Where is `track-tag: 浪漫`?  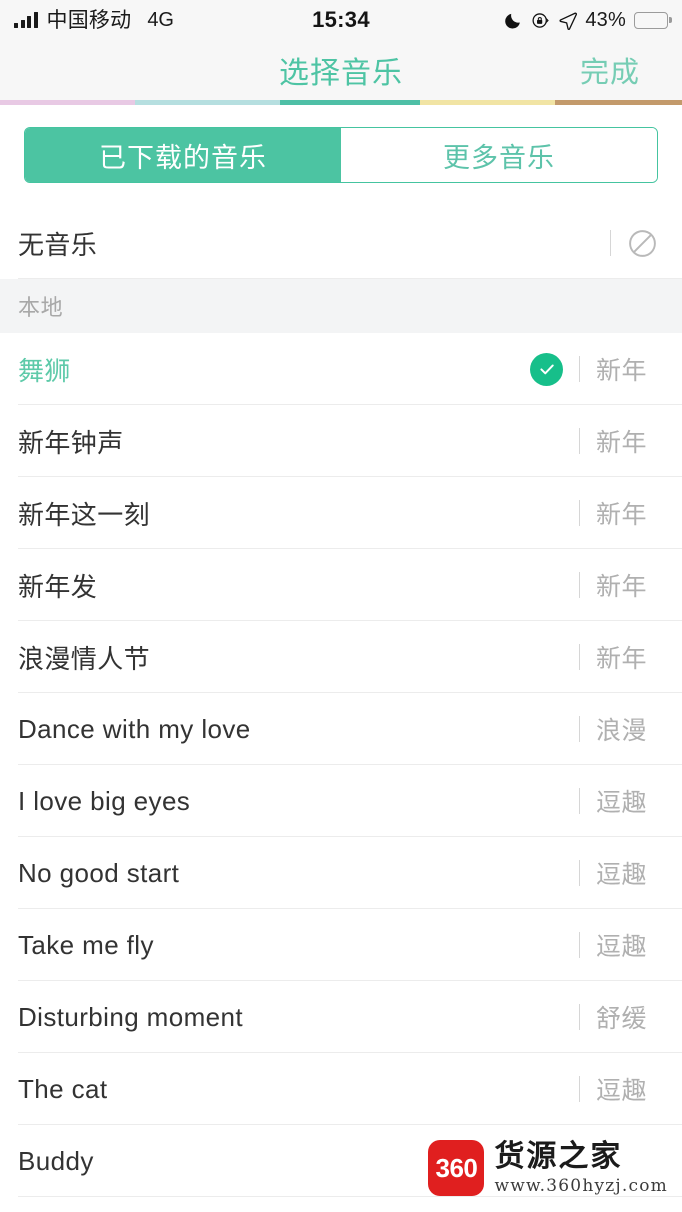
track-tag: 浪漫 is located at coordinates (622, 731).